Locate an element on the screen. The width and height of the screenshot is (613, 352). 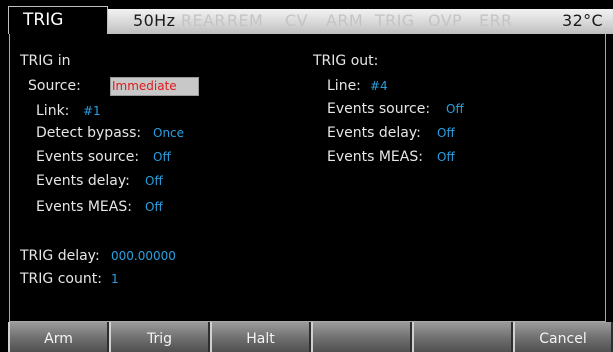
trig-delay-value: 000.00000 is located at coordinates (143, 256).